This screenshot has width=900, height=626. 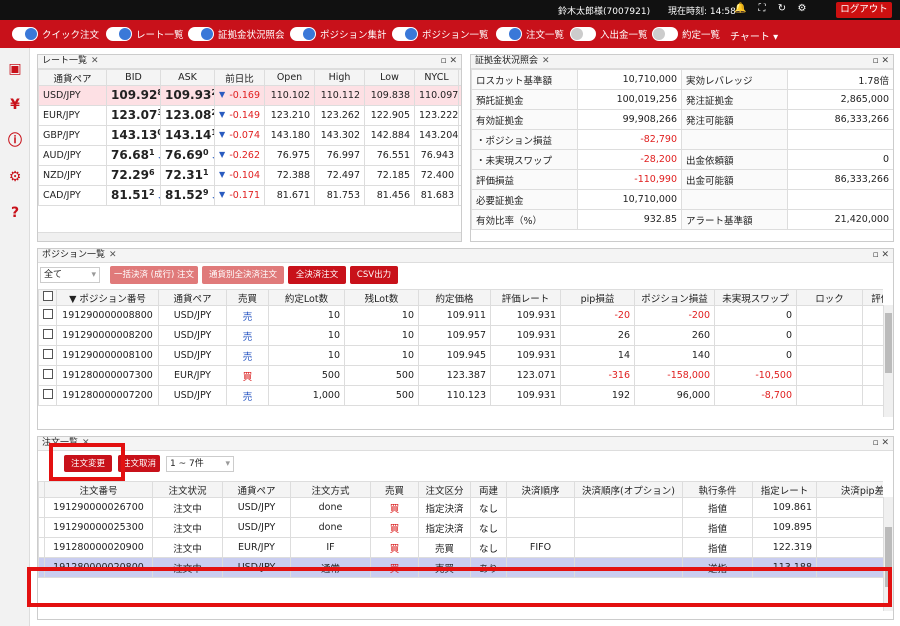 I want to click on info-icon: ⓘ, so click(x=15, y=141).